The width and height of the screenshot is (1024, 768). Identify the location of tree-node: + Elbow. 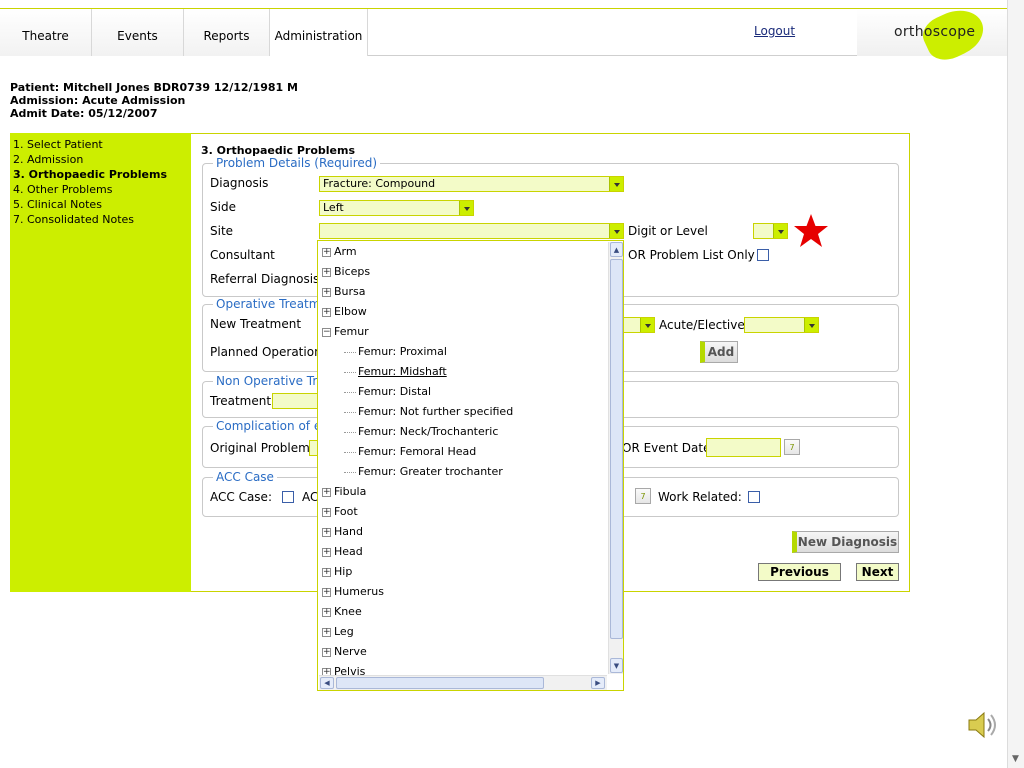
(344, 311).